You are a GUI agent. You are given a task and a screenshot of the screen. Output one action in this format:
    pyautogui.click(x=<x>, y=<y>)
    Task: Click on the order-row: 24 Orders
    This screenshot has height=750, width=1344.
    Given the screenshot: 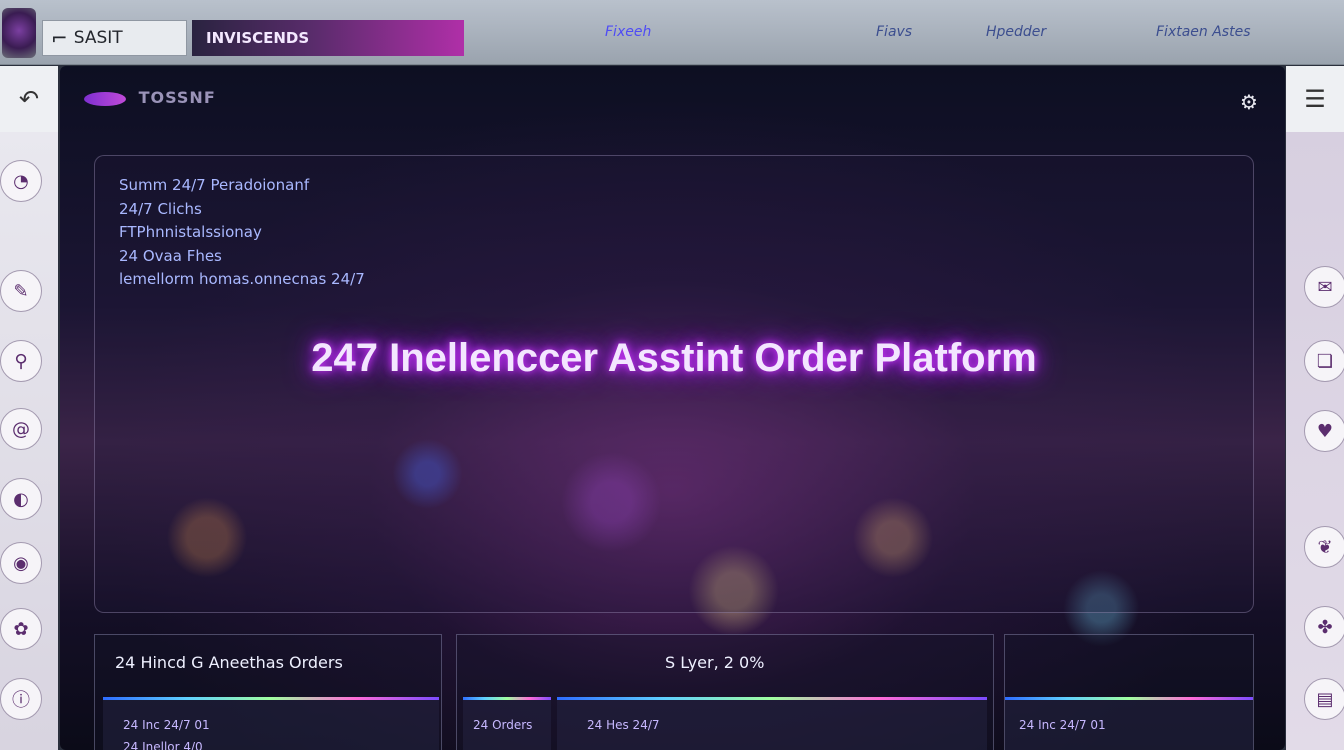 What is the action you would take?
    pyautogui.click(x=503, y=725)
    